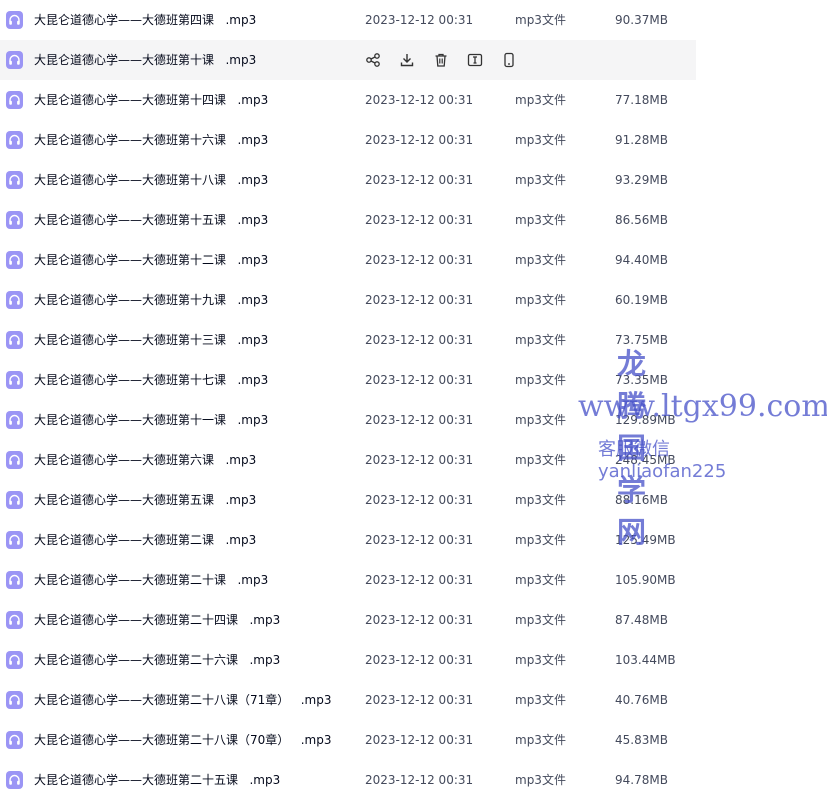 The image size is (827, 811). Describe the element at coordinates (151, 580) in the screenshot. I see `file-name: 大昆仑道德心学——大德班第二十课 .mp3` at that location.